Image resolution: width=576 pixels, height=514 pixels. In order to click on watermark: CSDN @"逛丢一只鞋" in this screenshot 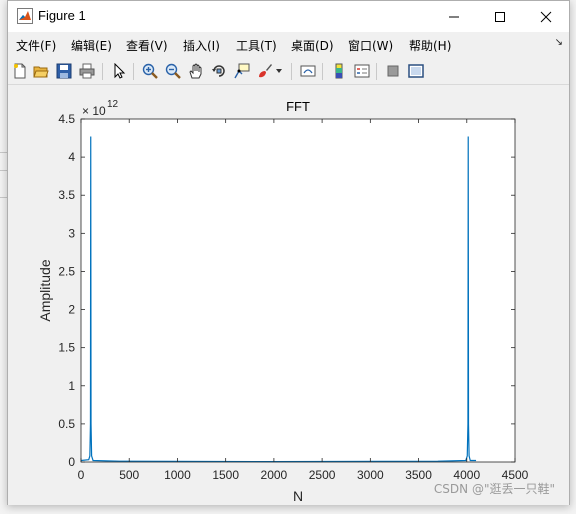, I will do `click(494, 489)`.